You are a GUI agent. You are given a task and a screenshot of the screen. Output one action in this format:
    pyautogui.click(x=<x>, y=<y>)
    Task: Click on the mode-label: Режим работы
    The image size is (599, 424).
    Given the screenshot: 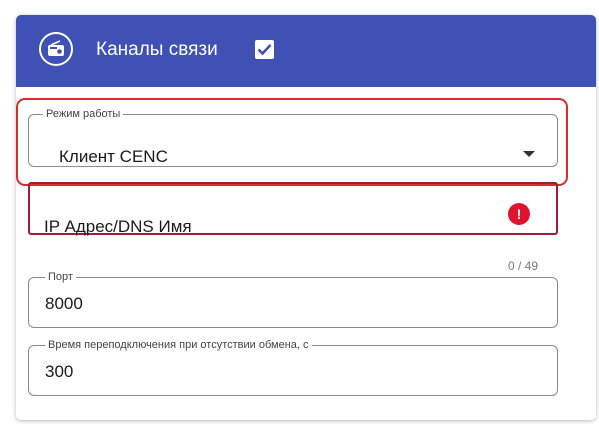 What is the action you would take?
    pyautogui.click(x=83, y=114)
    